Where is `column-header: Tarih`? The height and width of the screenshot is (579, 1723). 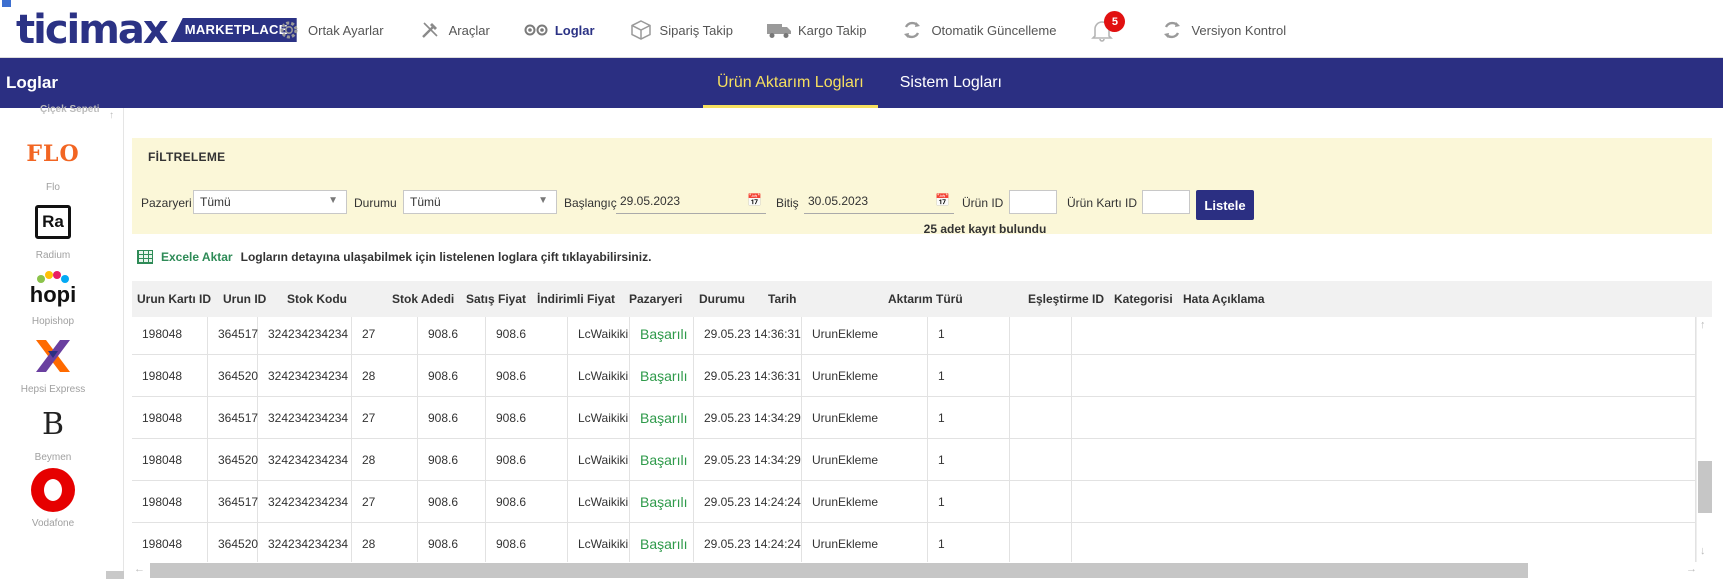 column-header: Tarih is located at coordinates (782, 299).